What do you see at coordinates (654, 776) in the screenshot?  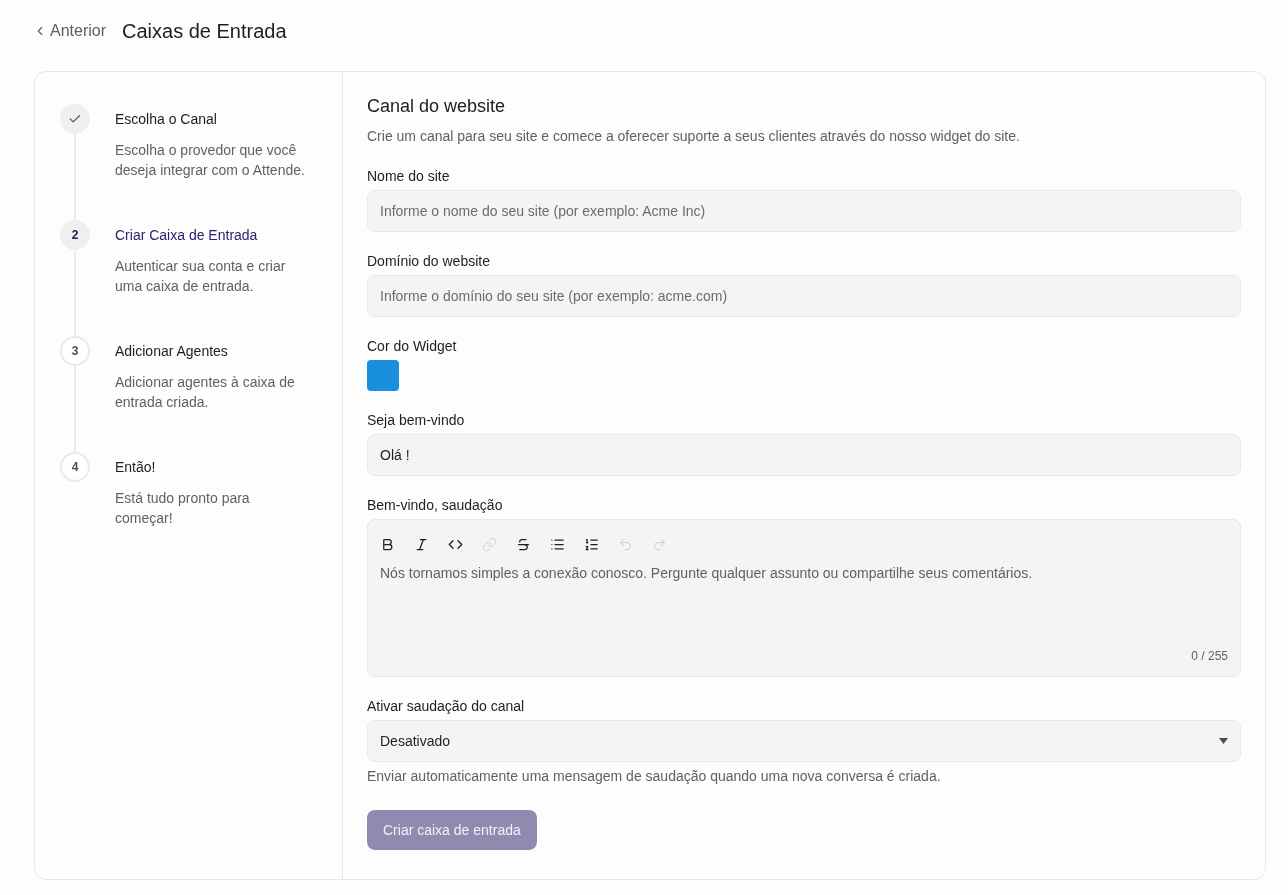 I see `help-text: Enviar automaticamente uma mensagem de saudação quando uma nova conversa é criada.` at bounding box center [654, 776].